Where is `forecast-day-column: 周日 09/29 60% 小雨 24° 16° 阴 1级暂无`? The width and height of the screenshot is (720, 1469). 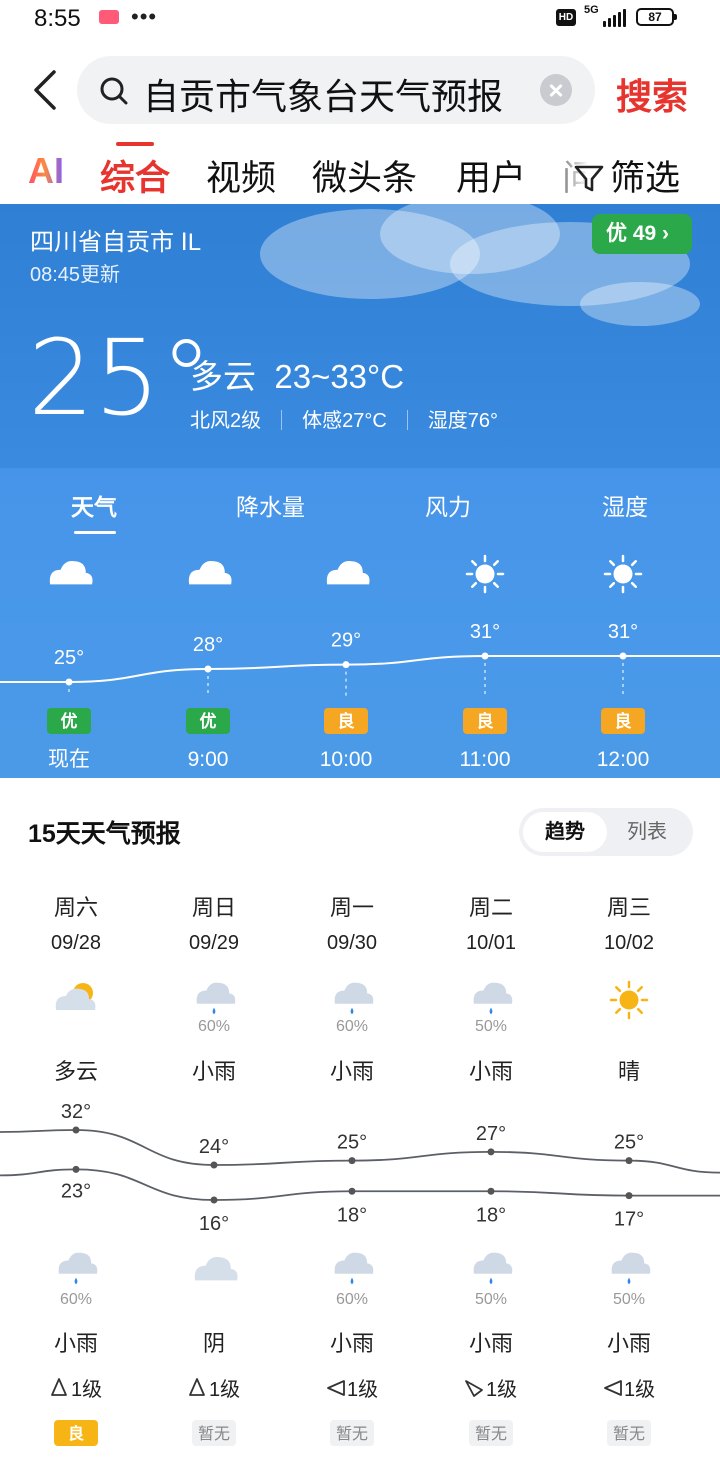 forecast-day-column: 周日 09/29 60% 小雨 24° 16° 阴 1级暂无 is located at coordinates (214, 1170).